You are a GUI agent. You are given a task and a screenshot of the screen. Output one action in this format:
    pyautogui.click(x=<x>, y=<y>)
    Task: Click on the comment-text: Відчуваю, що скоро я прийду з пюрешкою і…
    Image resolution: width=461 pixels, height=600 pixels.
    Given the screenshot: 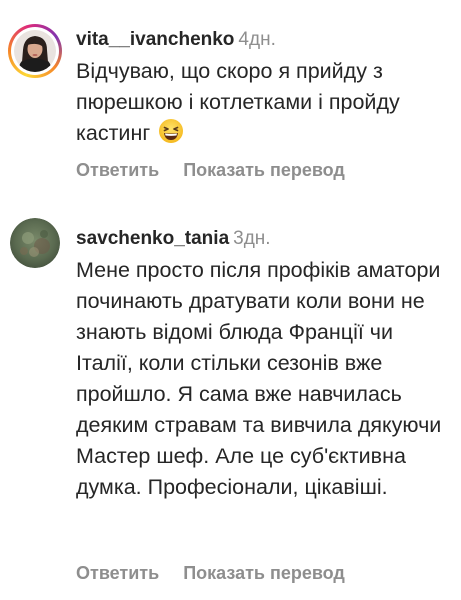 What is the action you would take?
    pyautogui.click(x=238, y=102)
    